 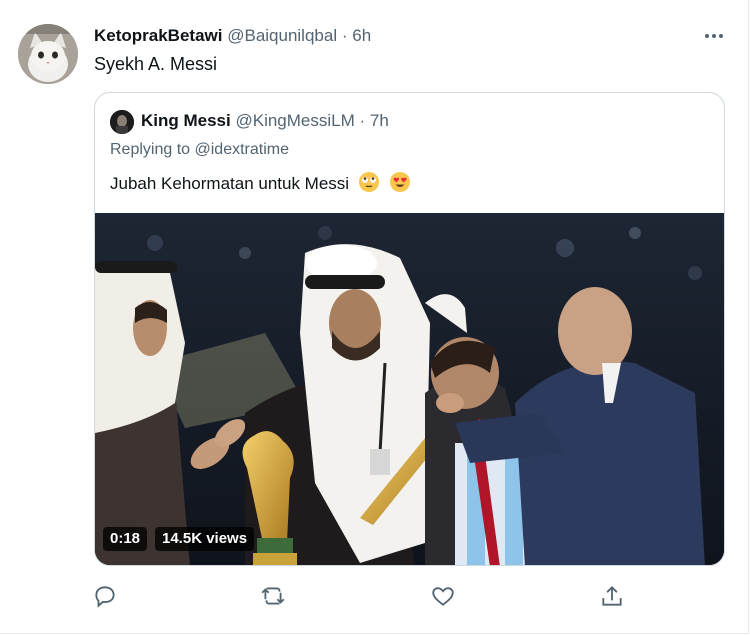 I want to click on quoted-header: King Messi @KingMessiLM · 7h, so click(x=265, y=121).